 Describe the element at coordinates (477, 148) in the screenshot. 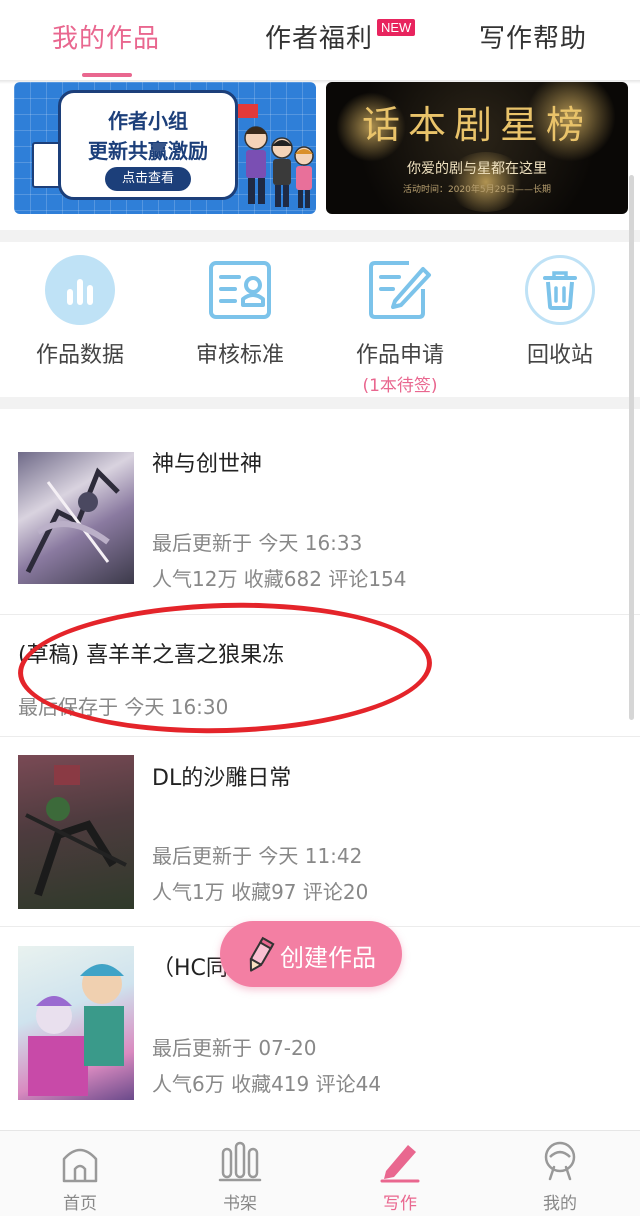

I see `banner-drama-star-list: 话本剧星榜 你爱的剧与星都在这里 活动时间：2020年5月29日——长期` at that location.